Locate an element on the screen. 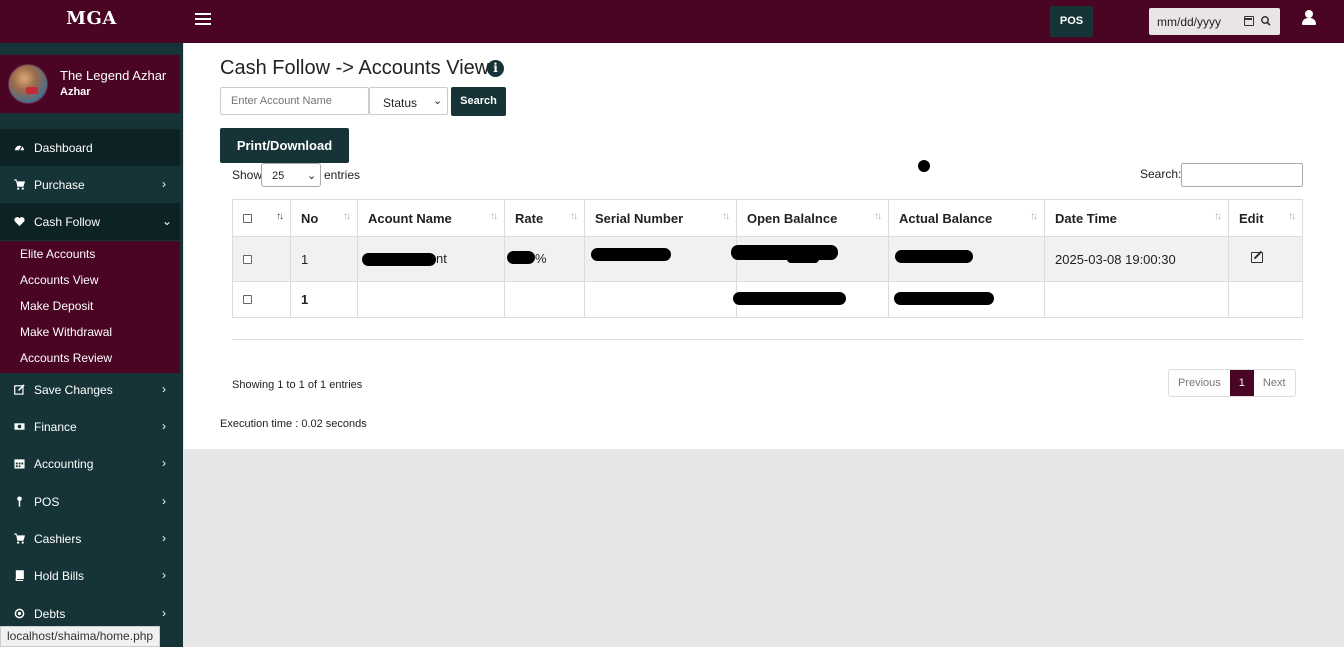  status-select-value: Status is located at coordinates (400, 103).